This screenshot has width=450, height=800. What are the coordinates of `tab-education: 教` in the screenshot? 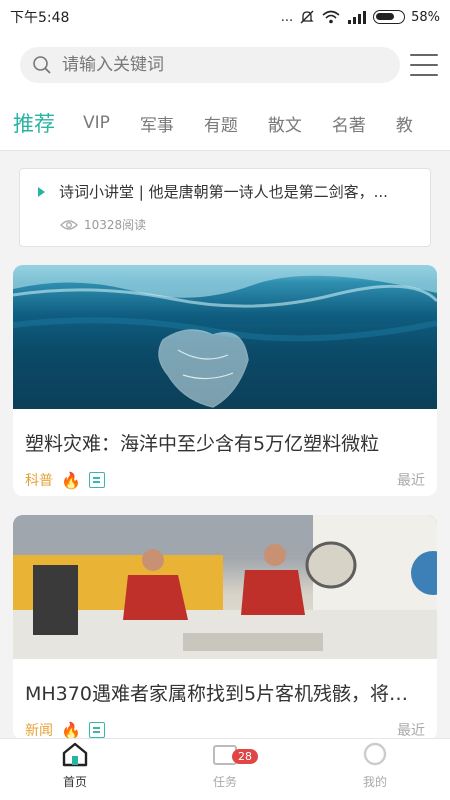 It's located at (404, 123).